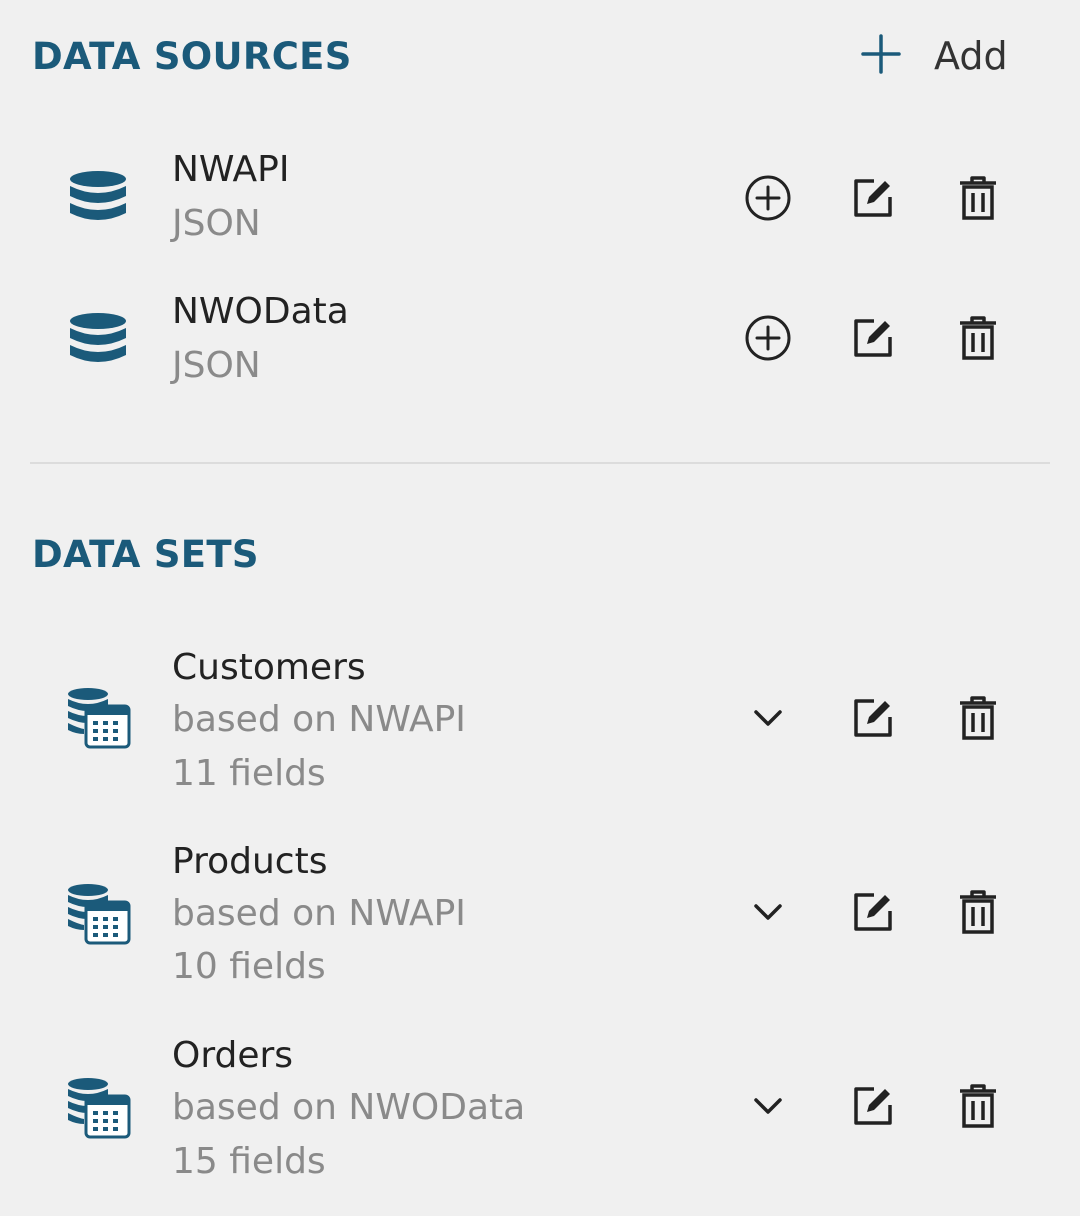 Image resolution: width=1080 pixels, height=1216 pixels. What do you see at coordinates (971, 56) in the screenshot?
I see `add-label: Add` at bounding box center [971, 56].